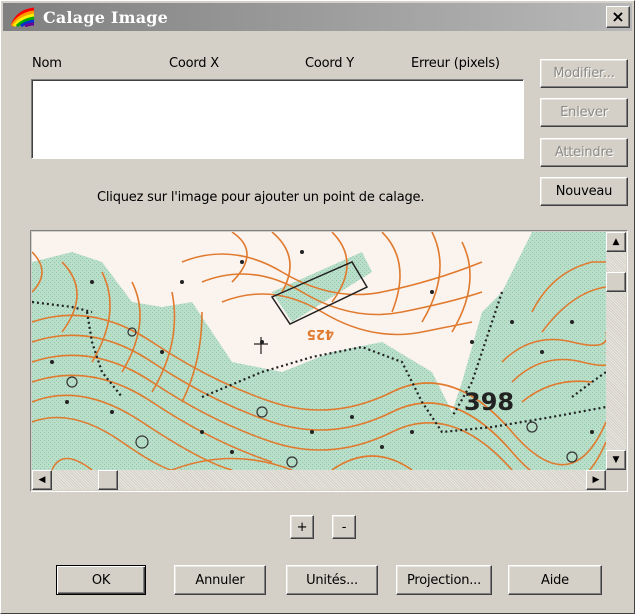 This screenshot has height=614, width=635. Describe the element at coordinates (596, 480) in the screenshot. I see `arrow-right-icon: ▶` at that location.